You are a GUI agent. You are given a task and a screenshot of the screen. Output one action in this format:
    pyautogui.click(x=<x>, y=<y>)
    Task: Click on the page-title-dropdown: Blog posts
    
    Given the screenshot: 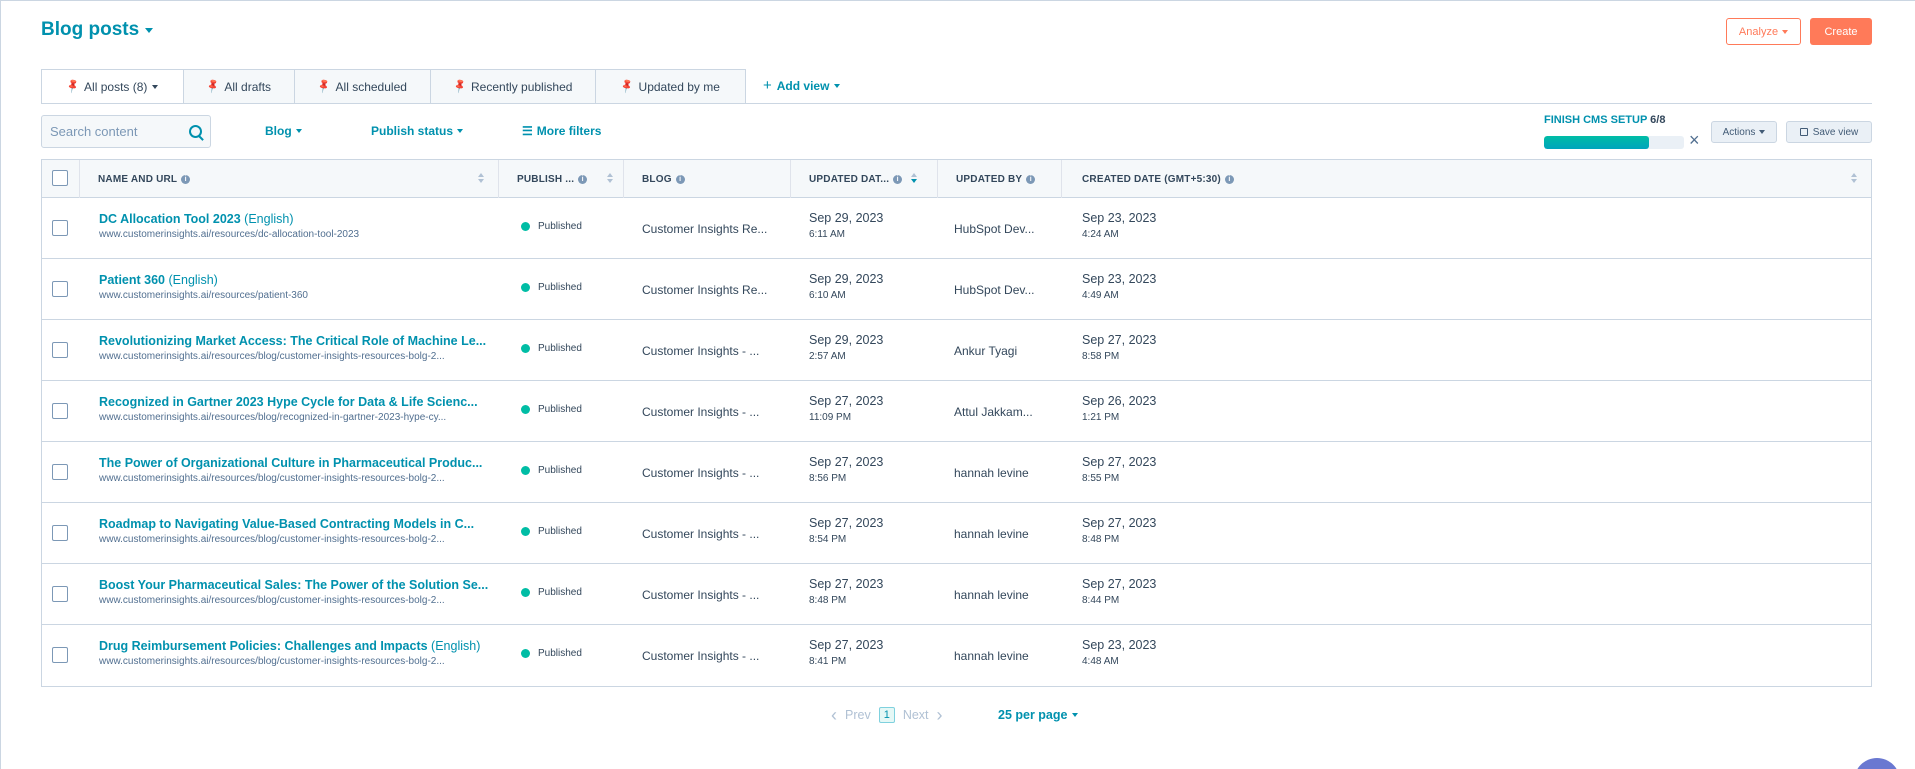 What is the action you would take?
    pyautogui.click(x=97, y=30)
    